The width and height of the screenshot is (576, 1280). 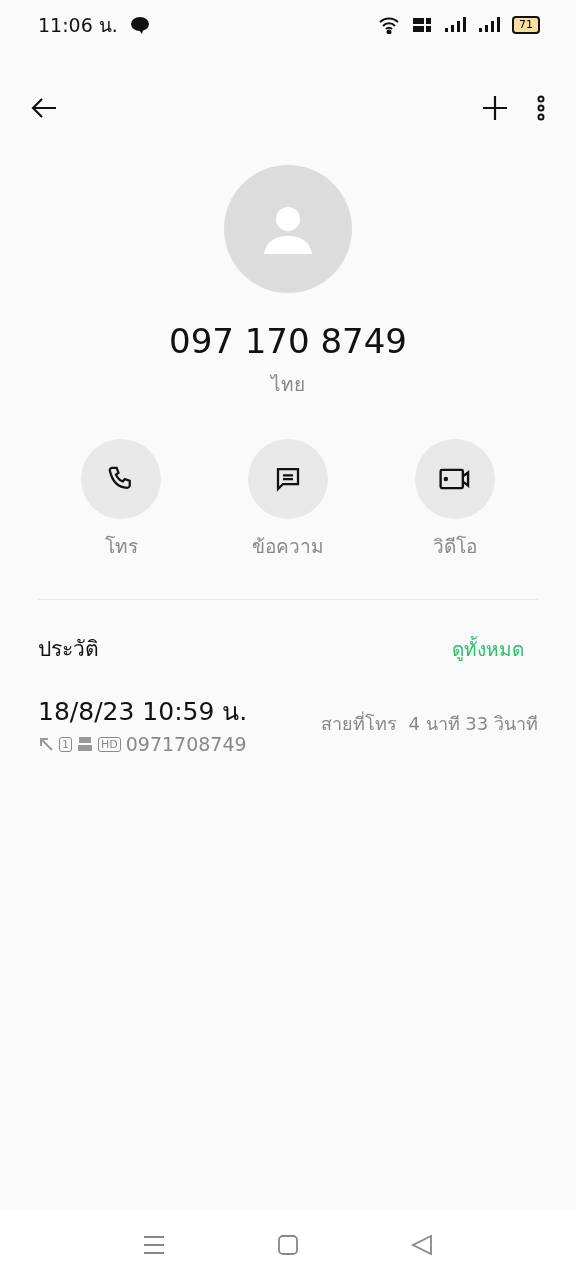 What do you see at coordinates (68, 649) in the screenshot?
I see `history-title: ประวัติ` at bounding box center [68, 649].